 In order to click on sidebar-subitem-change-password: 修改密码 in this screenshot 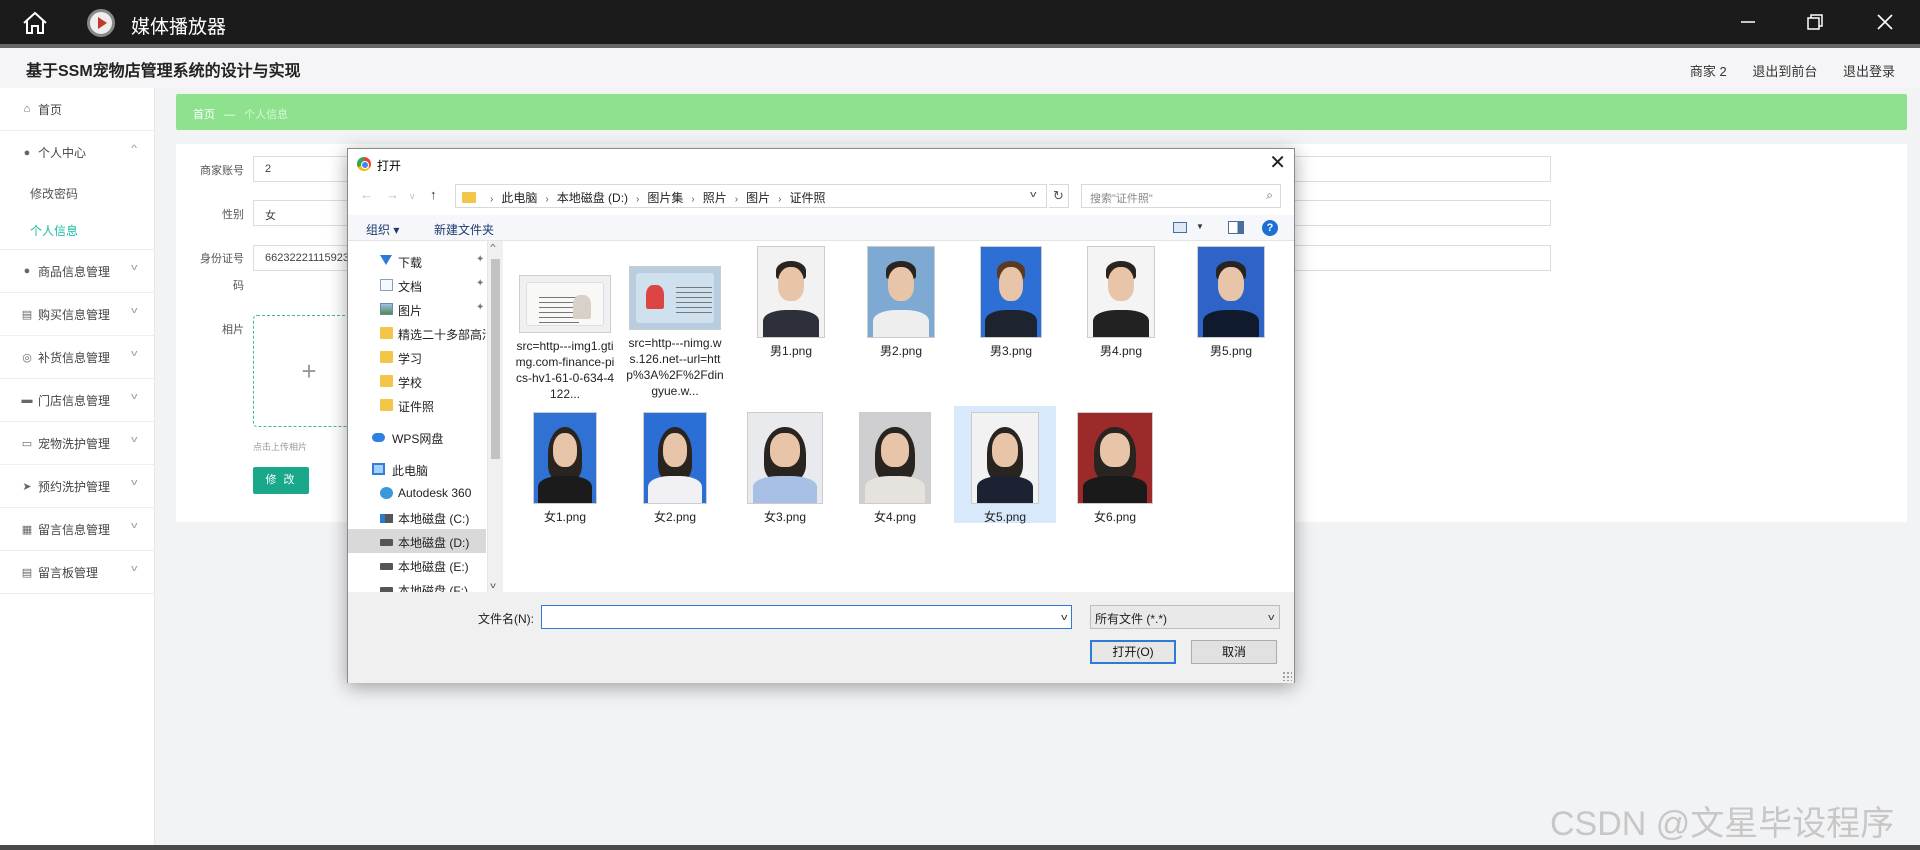, I will do `click(77, 193)`.